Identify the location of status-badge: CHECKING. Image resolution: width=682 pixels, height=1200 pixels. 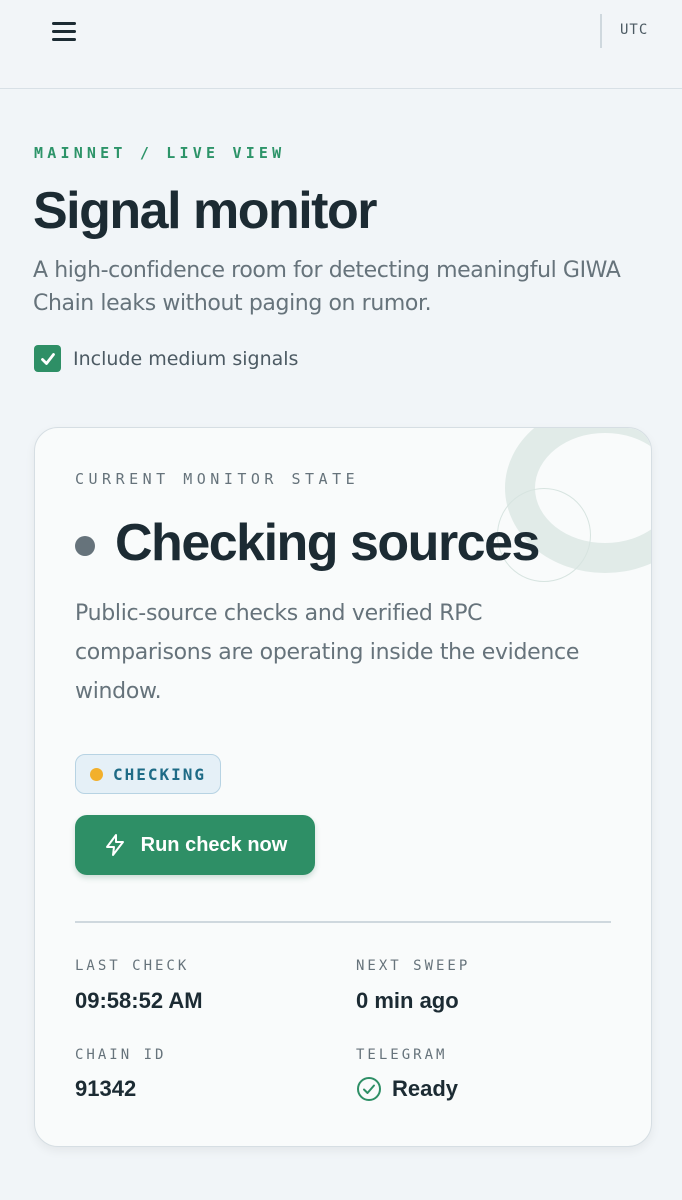
(148, 774).